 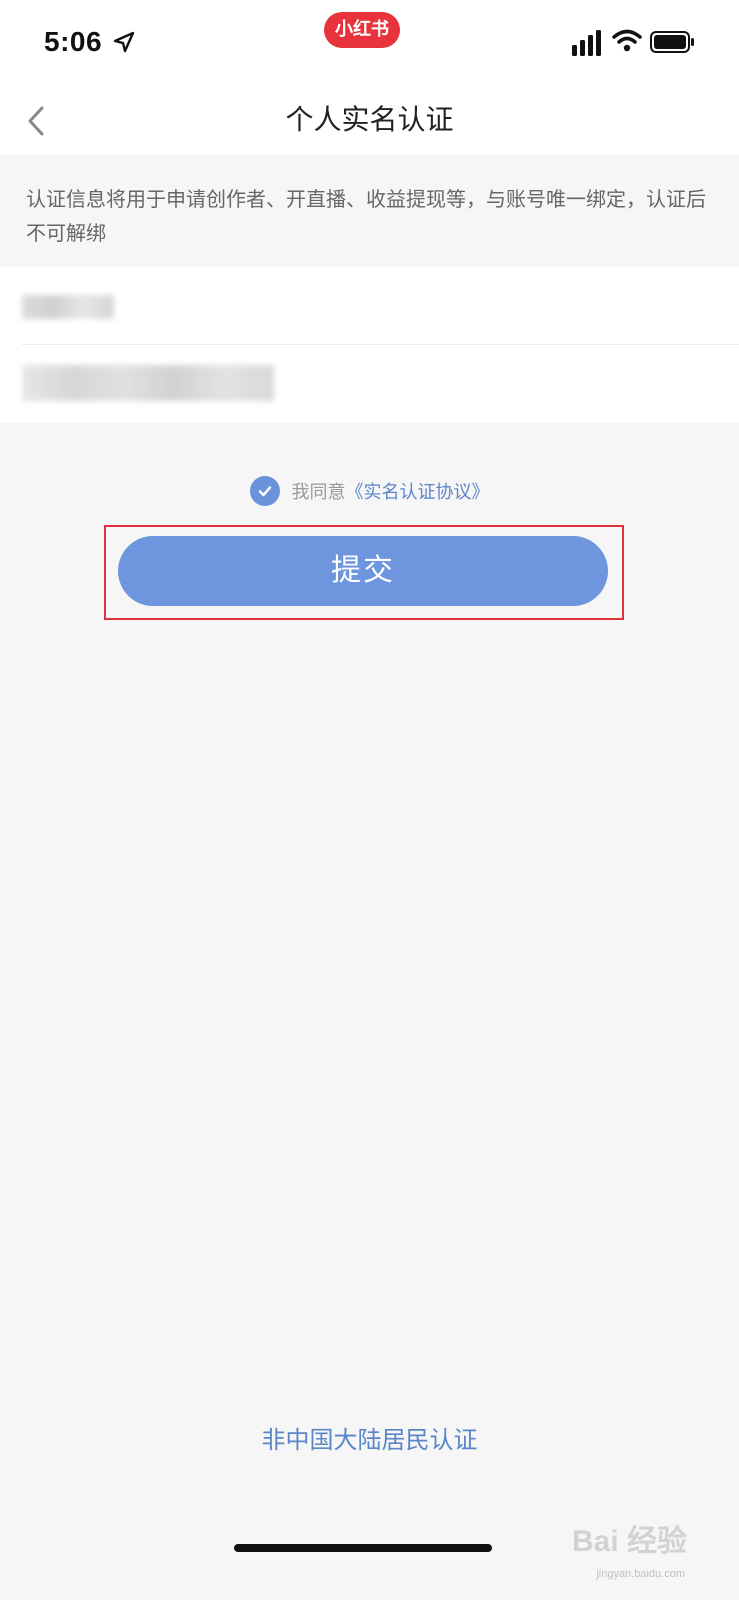 What do you see at coordinates (672, 42) in the screenshot?
I see `battery-icon` at bounding box center [672, 42].